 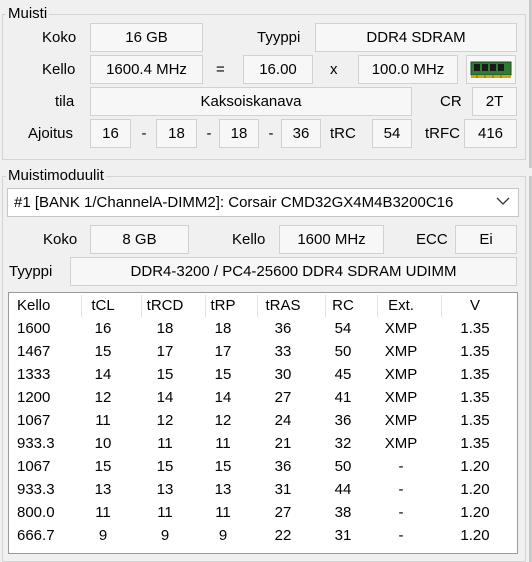 What do you see at coordinates (301, 133) in the screenshot?
I see `timing-ras: 36` at bounding box center [301, 133].